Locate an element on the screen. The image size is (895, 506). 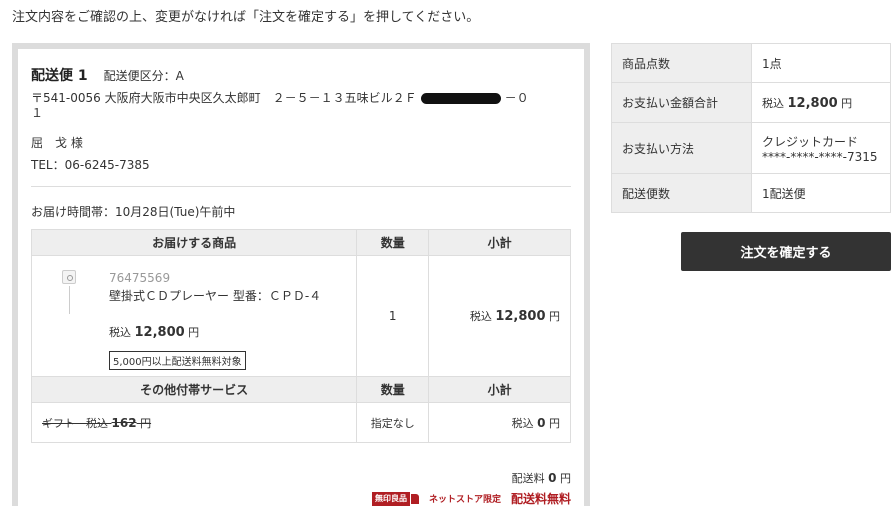
address-line-2: １ is located at coordinates (37, 113).